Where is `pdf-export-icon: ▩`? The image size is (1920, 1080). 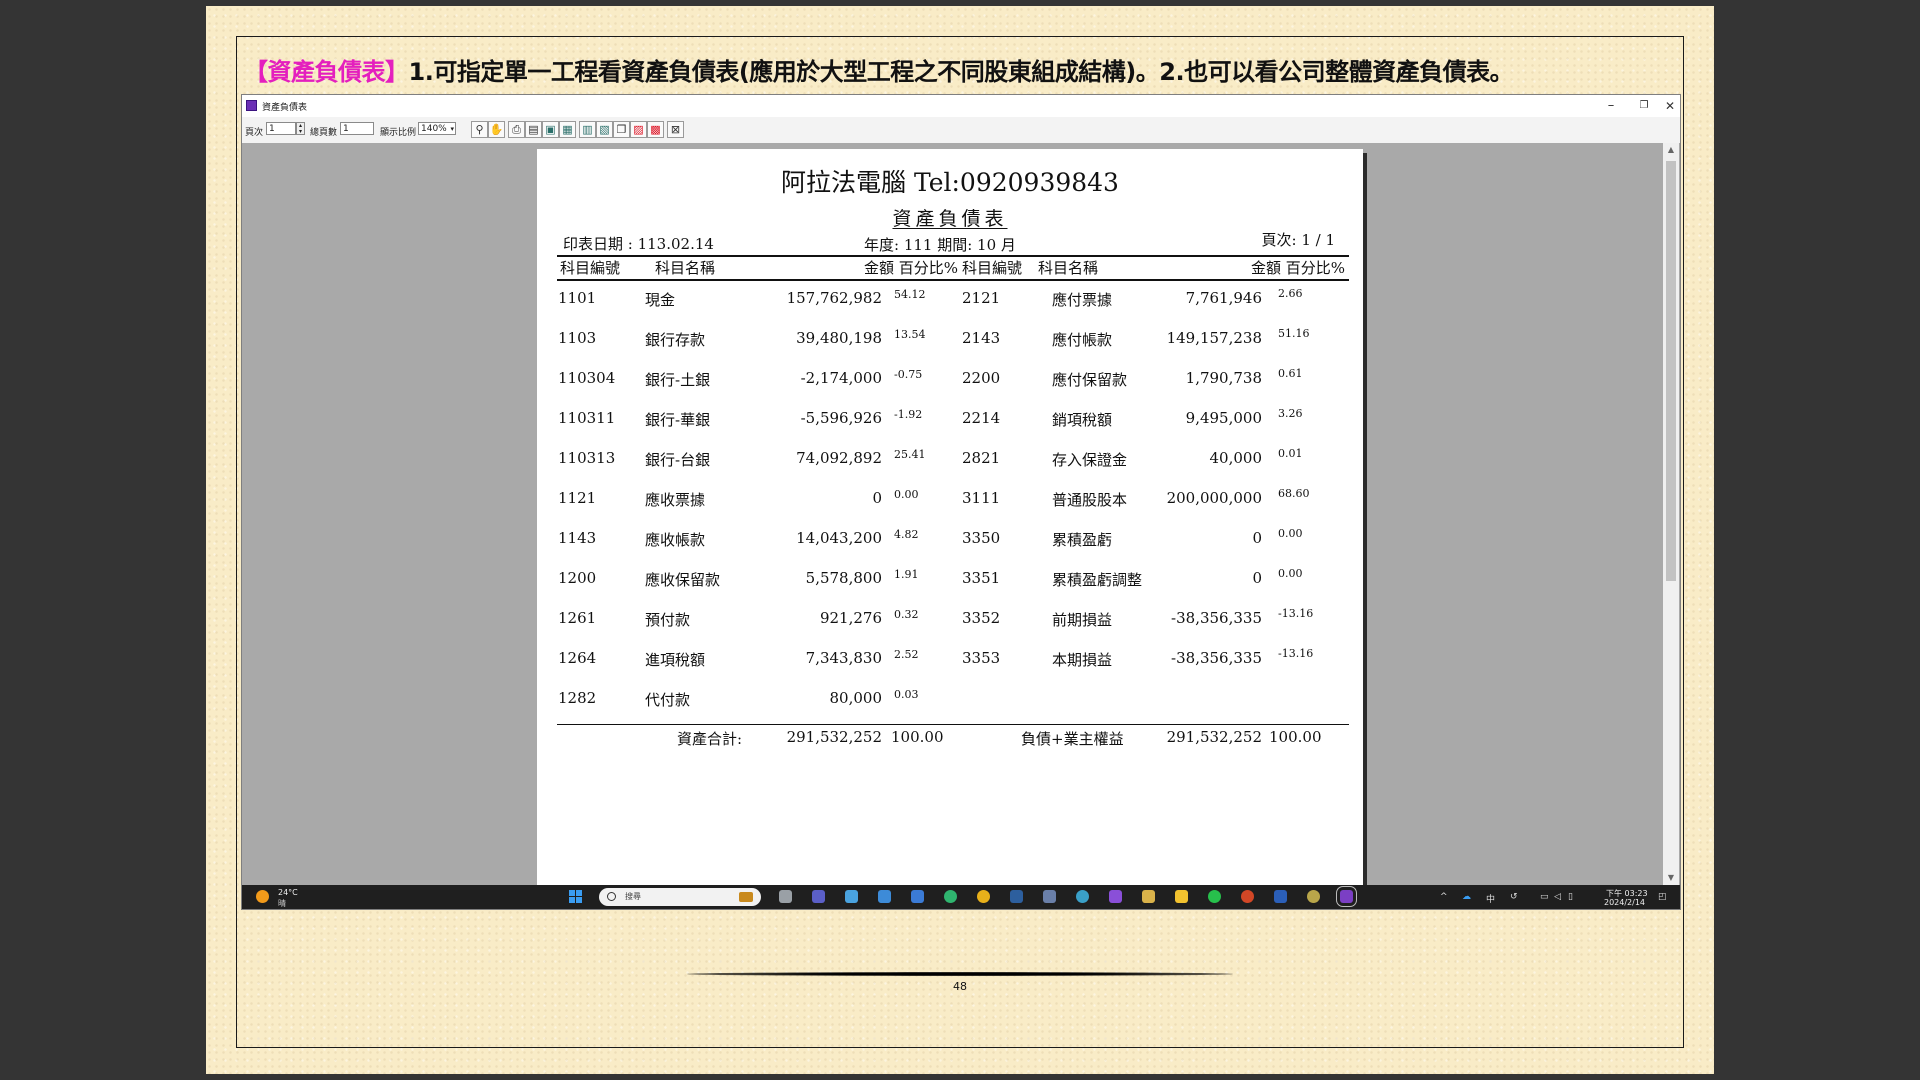 pdf-export-icon: ▩ is located at coordinates (655, 129).